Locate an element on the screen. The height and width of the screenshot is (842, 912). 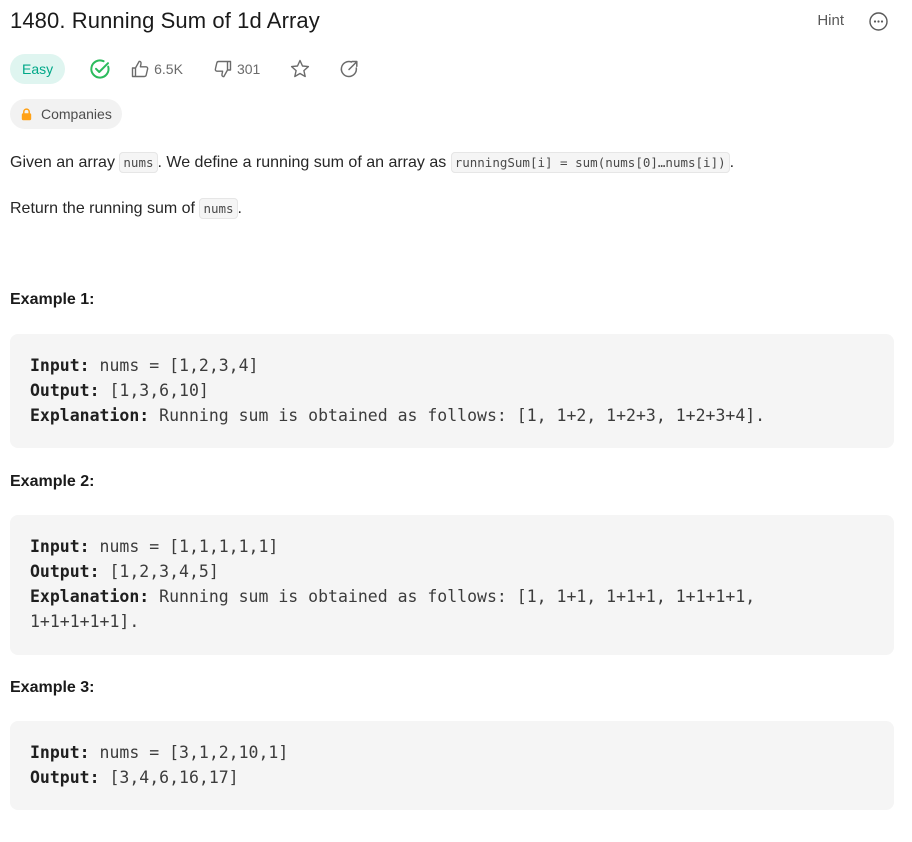
star-icon is located at coordinates (300, 68).